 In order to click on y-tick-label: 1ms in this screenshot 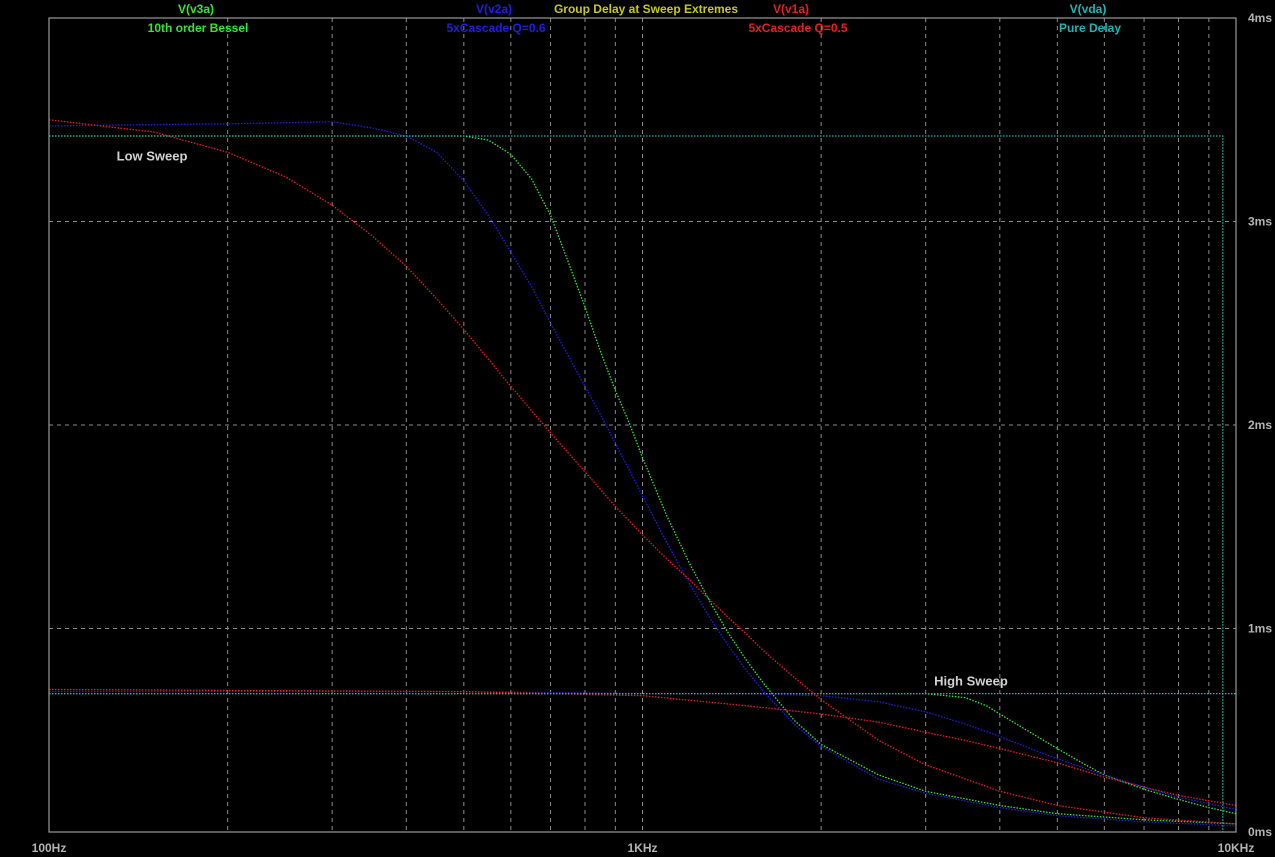, I will do `click(1260, 629)`.